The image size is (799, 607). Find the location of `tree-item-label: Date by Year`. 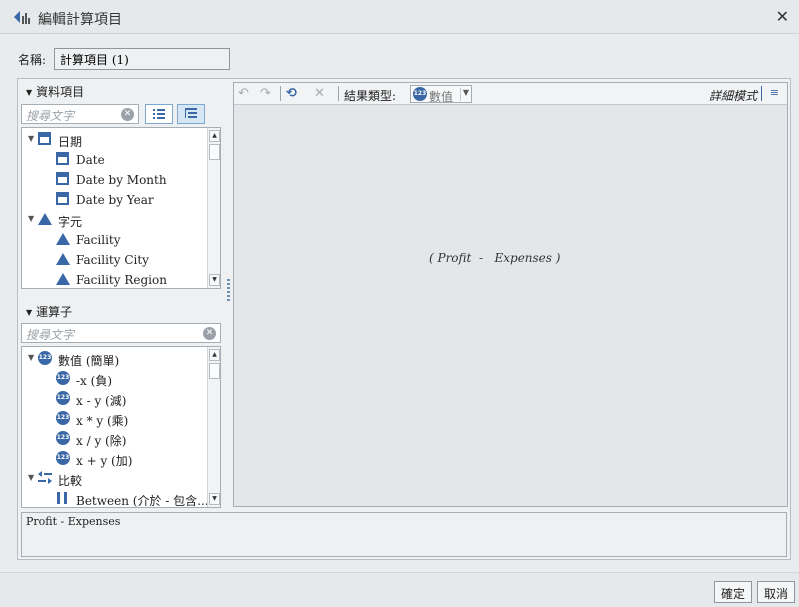

tree-item-label: Date by Year is located at coordinates (115, 200).